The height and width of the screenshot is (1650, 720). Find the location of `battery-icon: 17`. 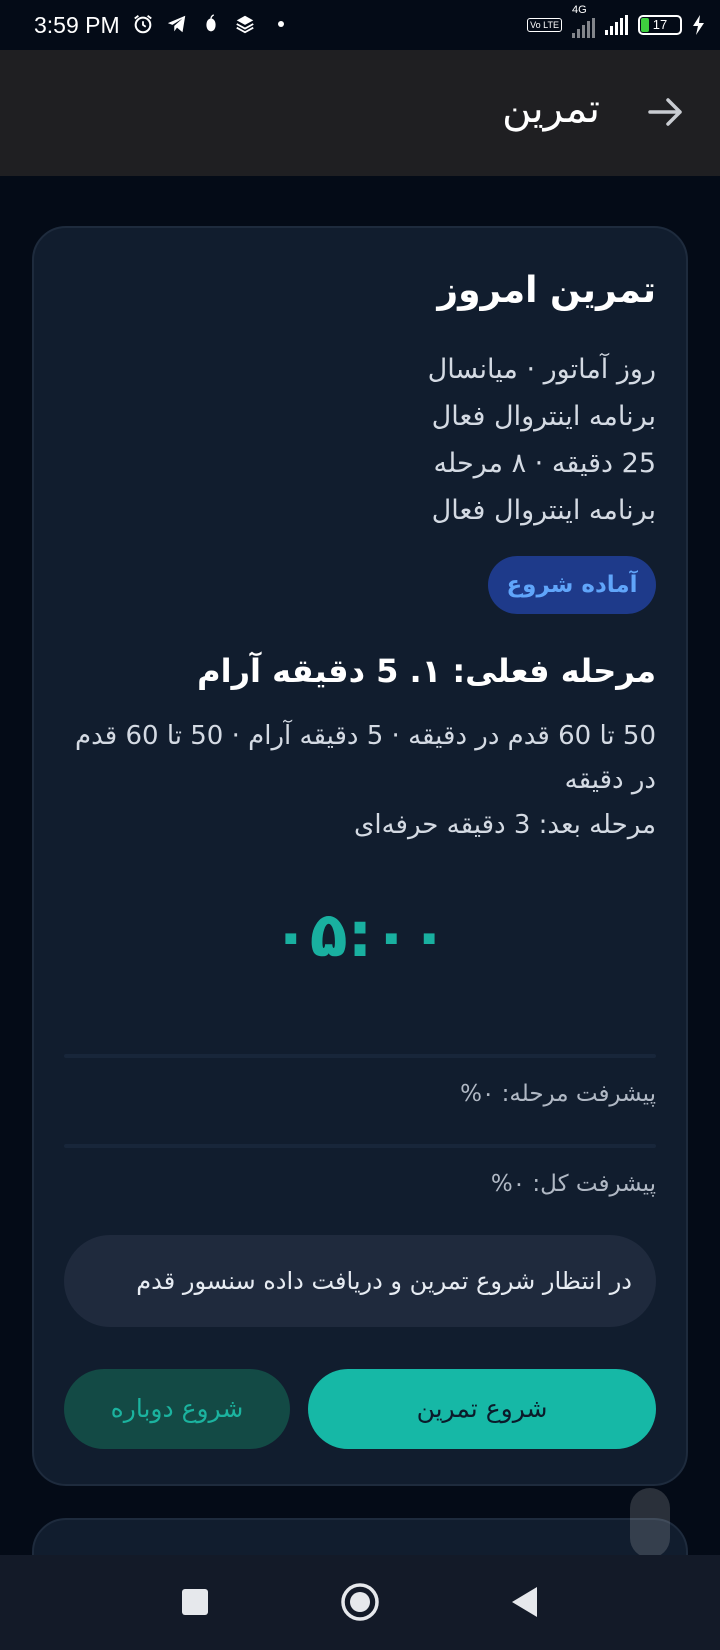

battery-icon: 17 is located at coordinates (660, 25).